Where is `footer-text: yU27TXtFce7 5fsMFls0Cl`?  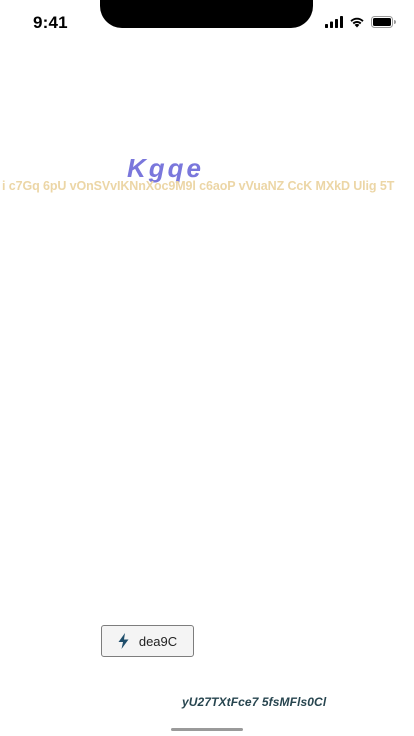 footer-text: yU27TXtFce7 5fsMFls0Cl is located at coordinates (254, 702).